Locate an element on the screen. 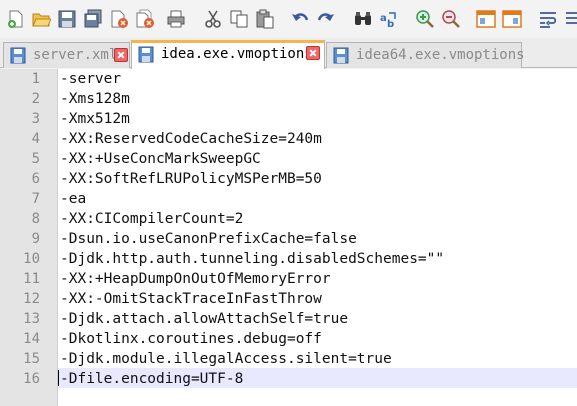 The width and height of the screenshot is (577, 406). replace-icon: ab is located at coordinates (388, 20).